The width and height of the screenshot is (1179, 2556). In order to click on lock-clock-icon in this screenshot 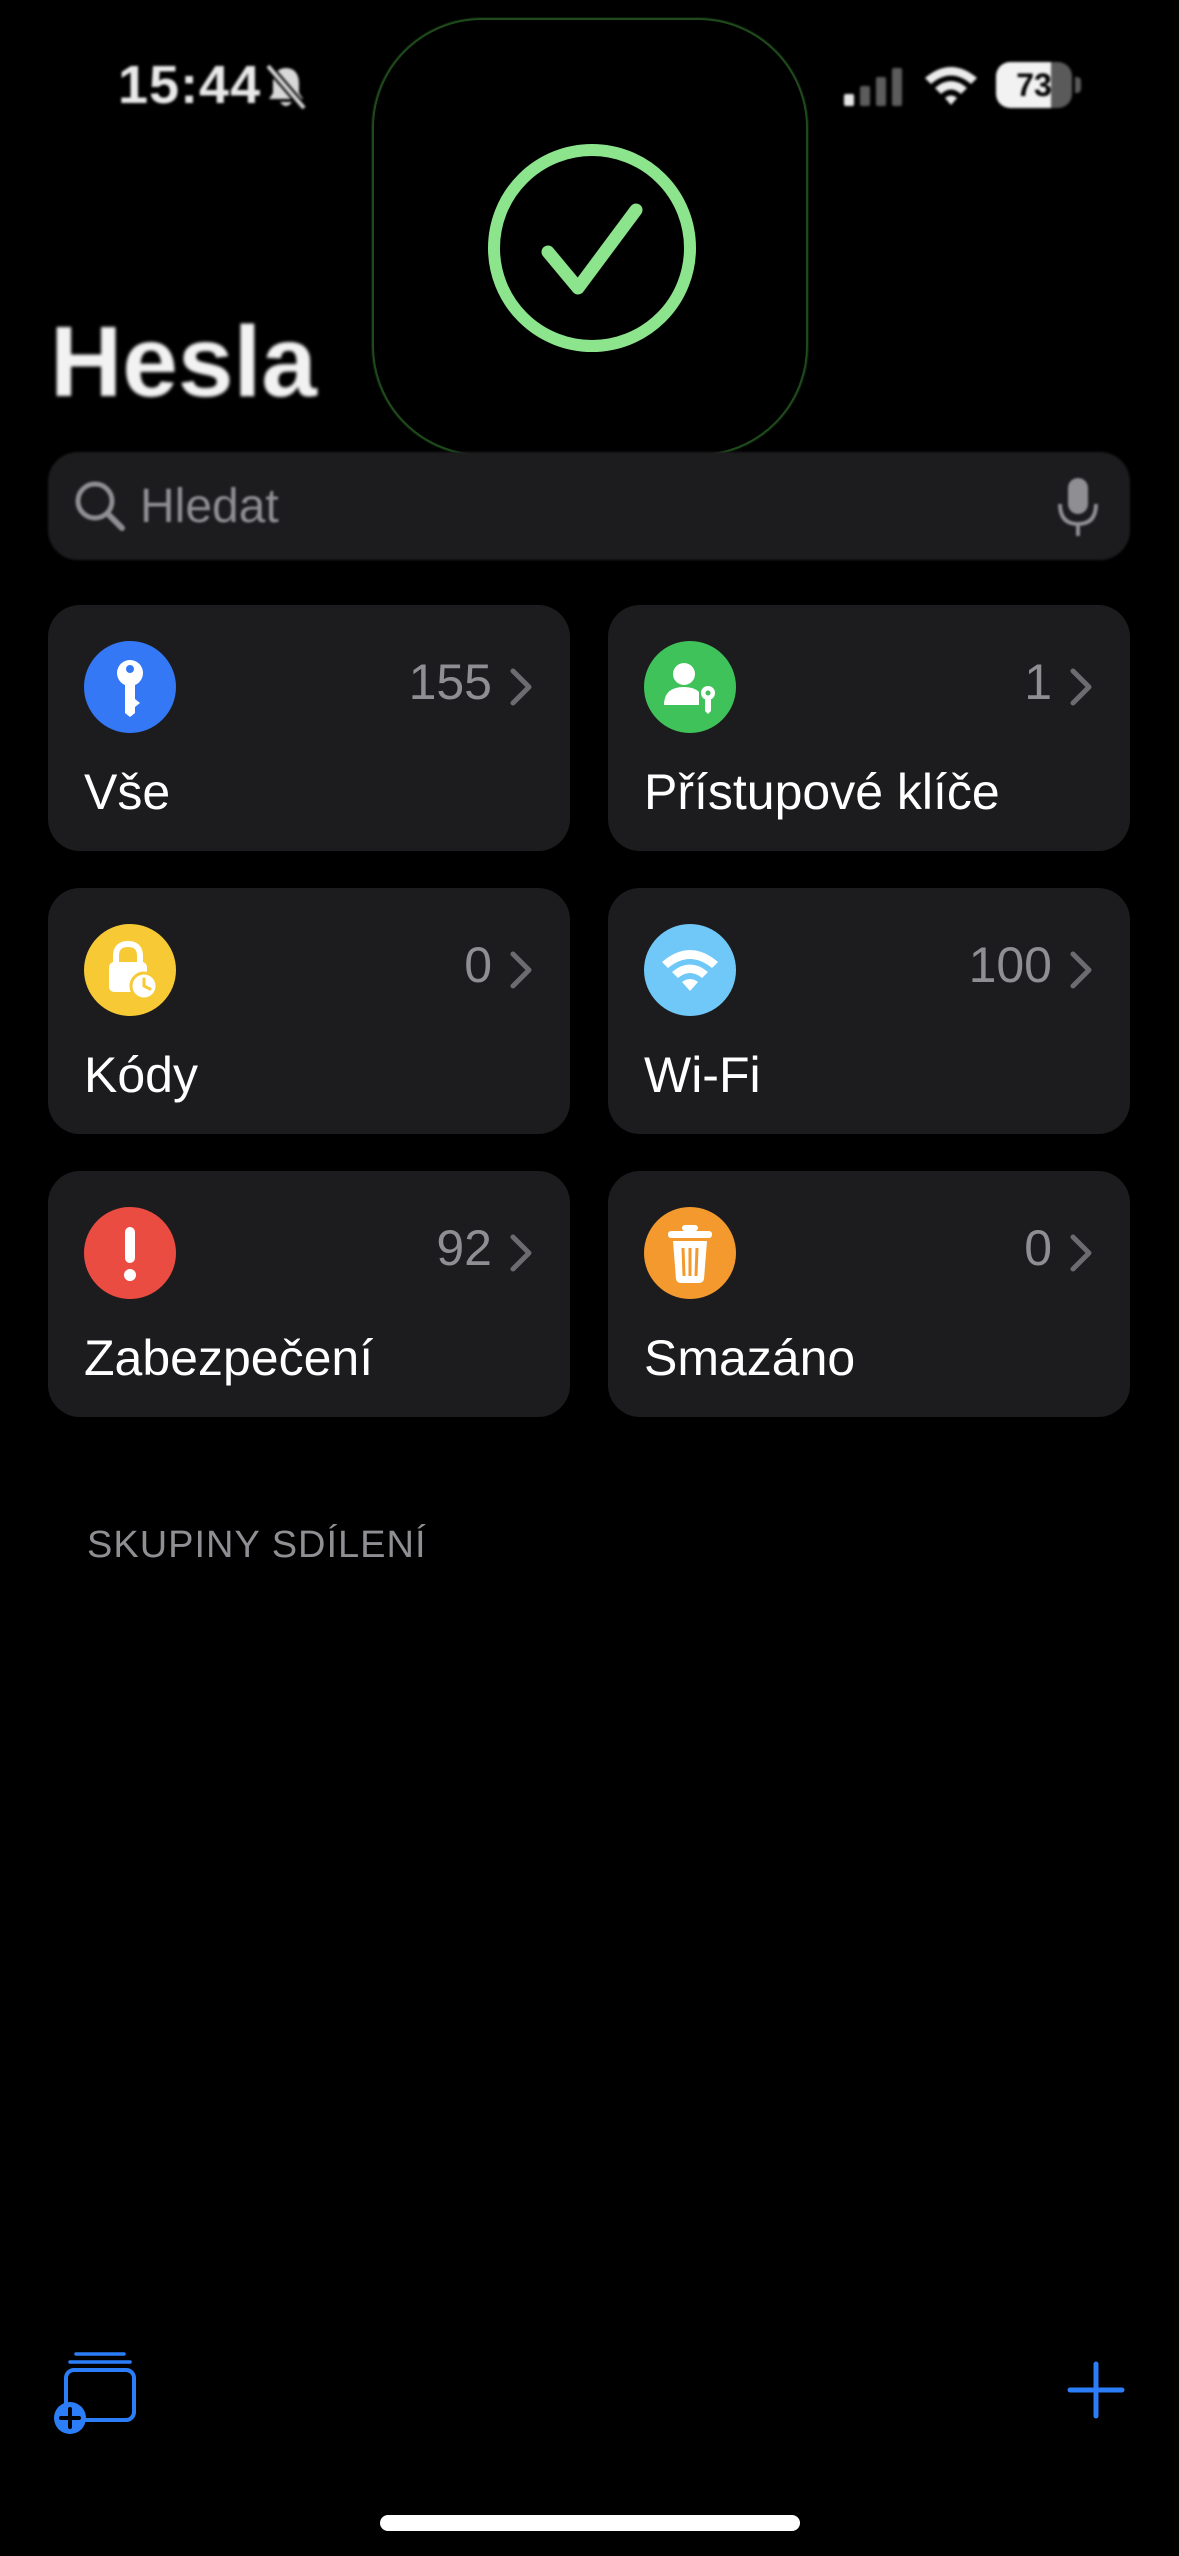, I will do `click(130, 970)`.